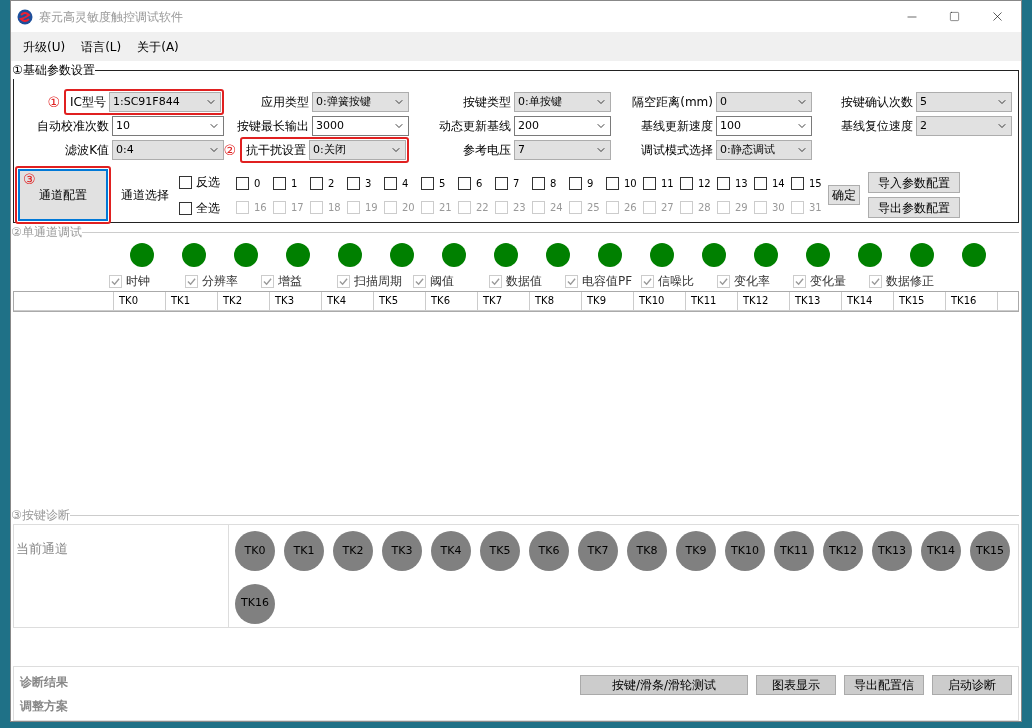 Image resolution: width=1032 pixels, height=728 pixels. What do you see at coordinates (73, 126) in the screenshot?
I see `field-label: 自动校准次数` at bounding box center [73, 126].